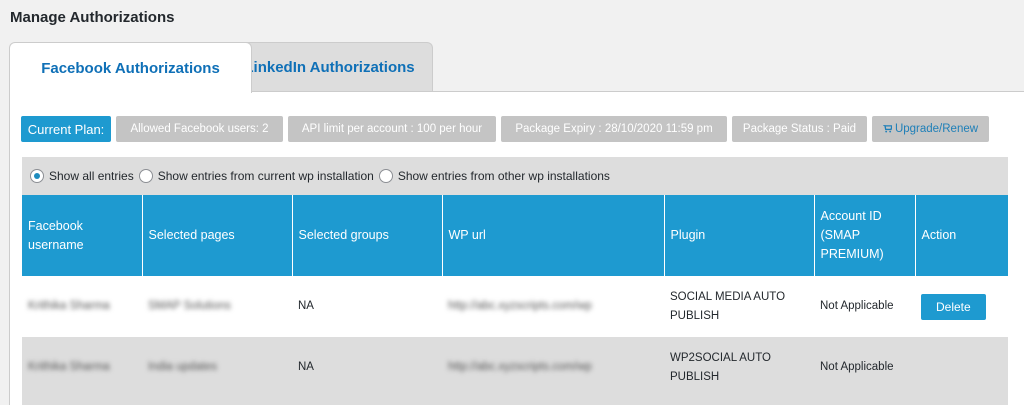 The image size is (1024, 405). I want to click on current-plan-label: Current Plan:, so click(66, 129).